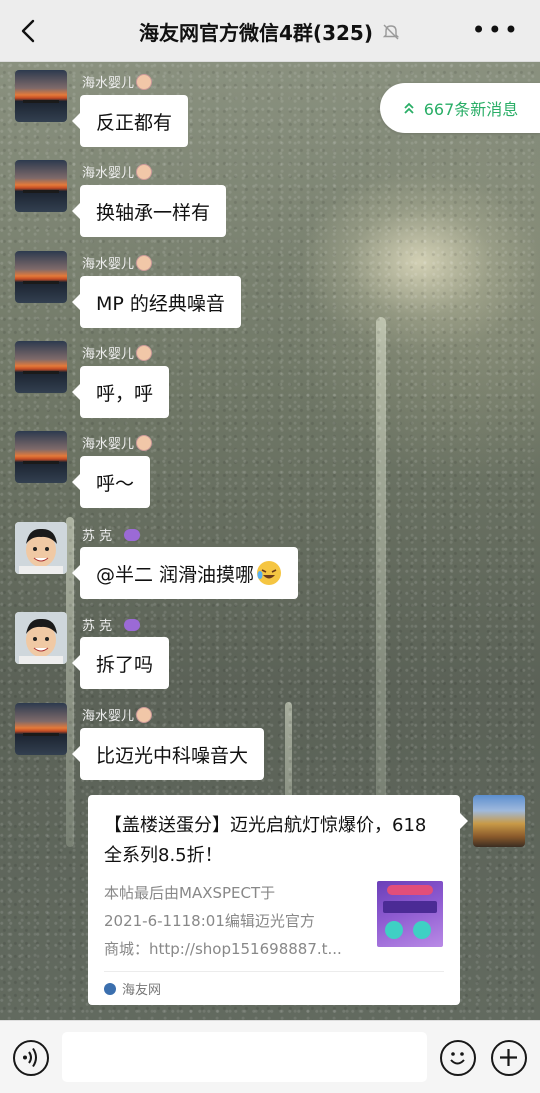 This screenshot has height=1093, width=540. I want to click on message-bubble: 反正都有, so click(130, 121).